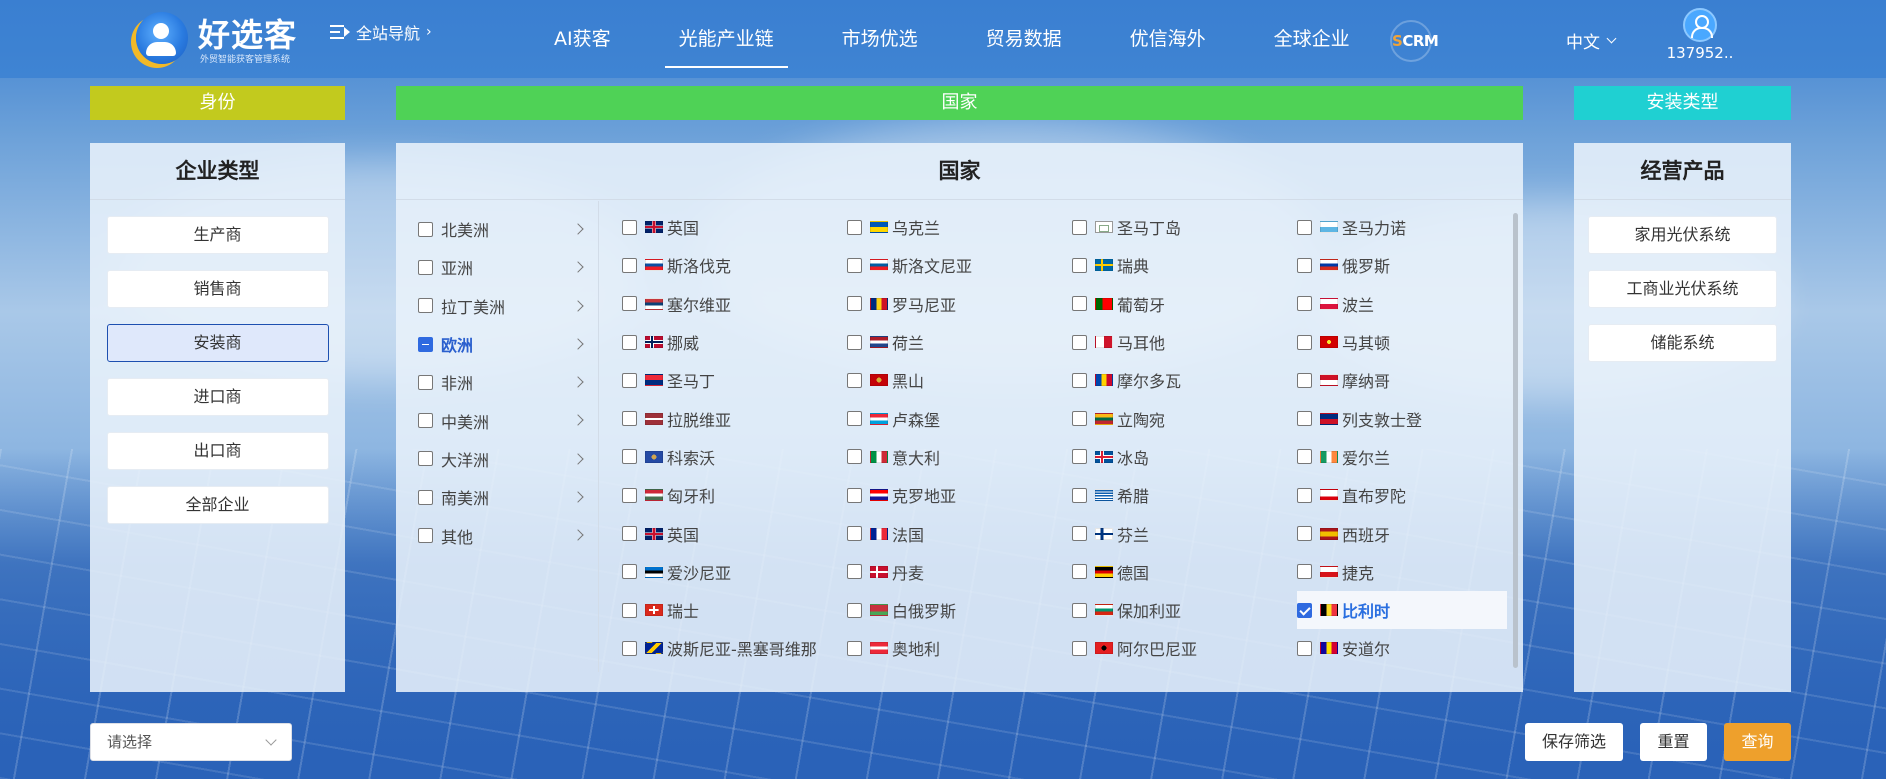 The width and height of the screenshot is (1886, 779). What do you see at coordinates (1184, 227) in the screenshot?
I see `country-option: 圣马丁岛` at bounding box center [1184, 227].